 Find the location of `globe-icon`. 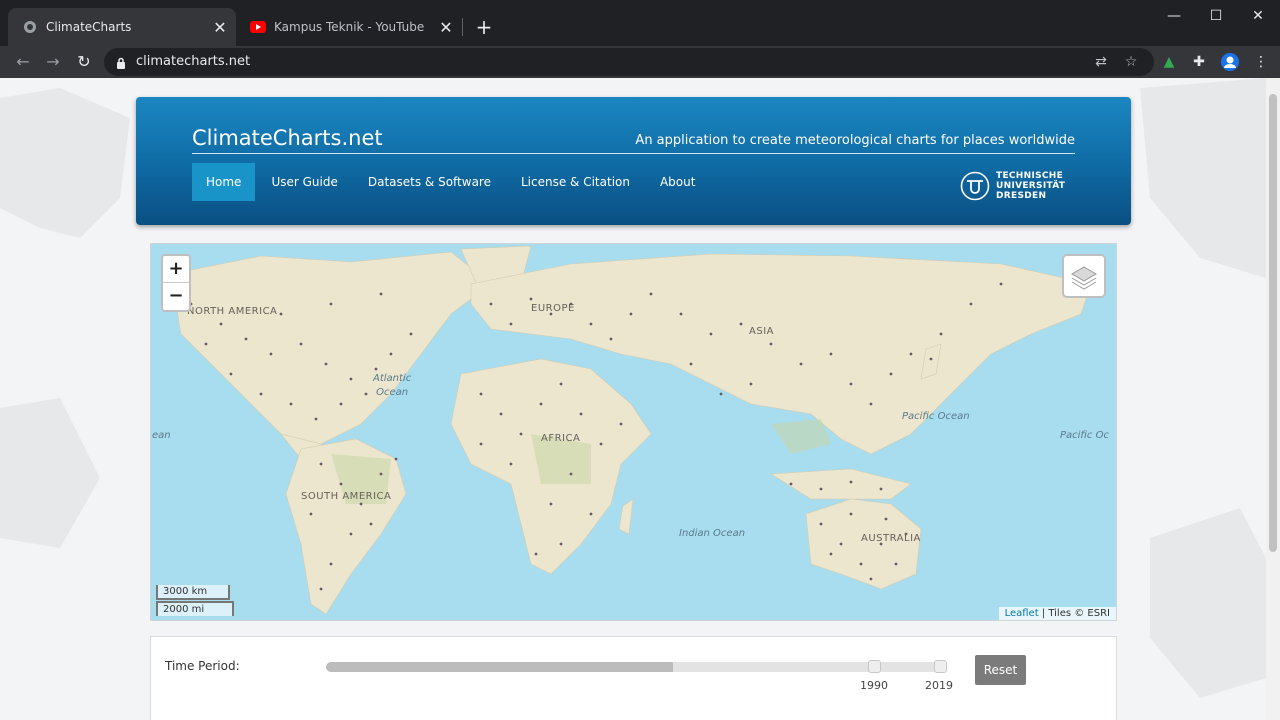

globe-icon is located at coordinates (30, 27).